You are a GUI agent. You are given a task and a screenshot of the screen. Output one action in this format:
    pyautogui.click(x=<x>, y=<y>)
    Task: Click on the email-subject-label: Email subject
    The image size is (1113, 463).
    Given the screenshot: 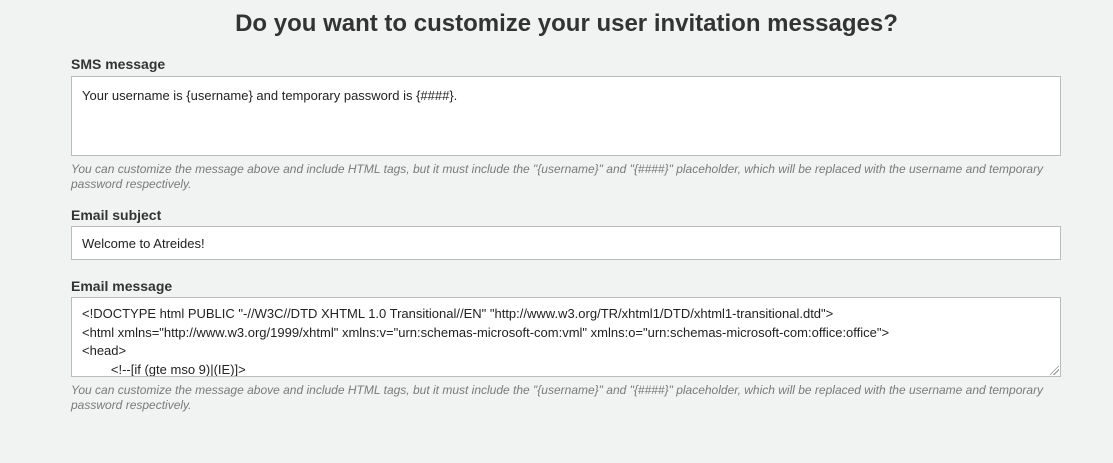 What is the action you would take?
    pyautogui.click(x=116, y=215)
    